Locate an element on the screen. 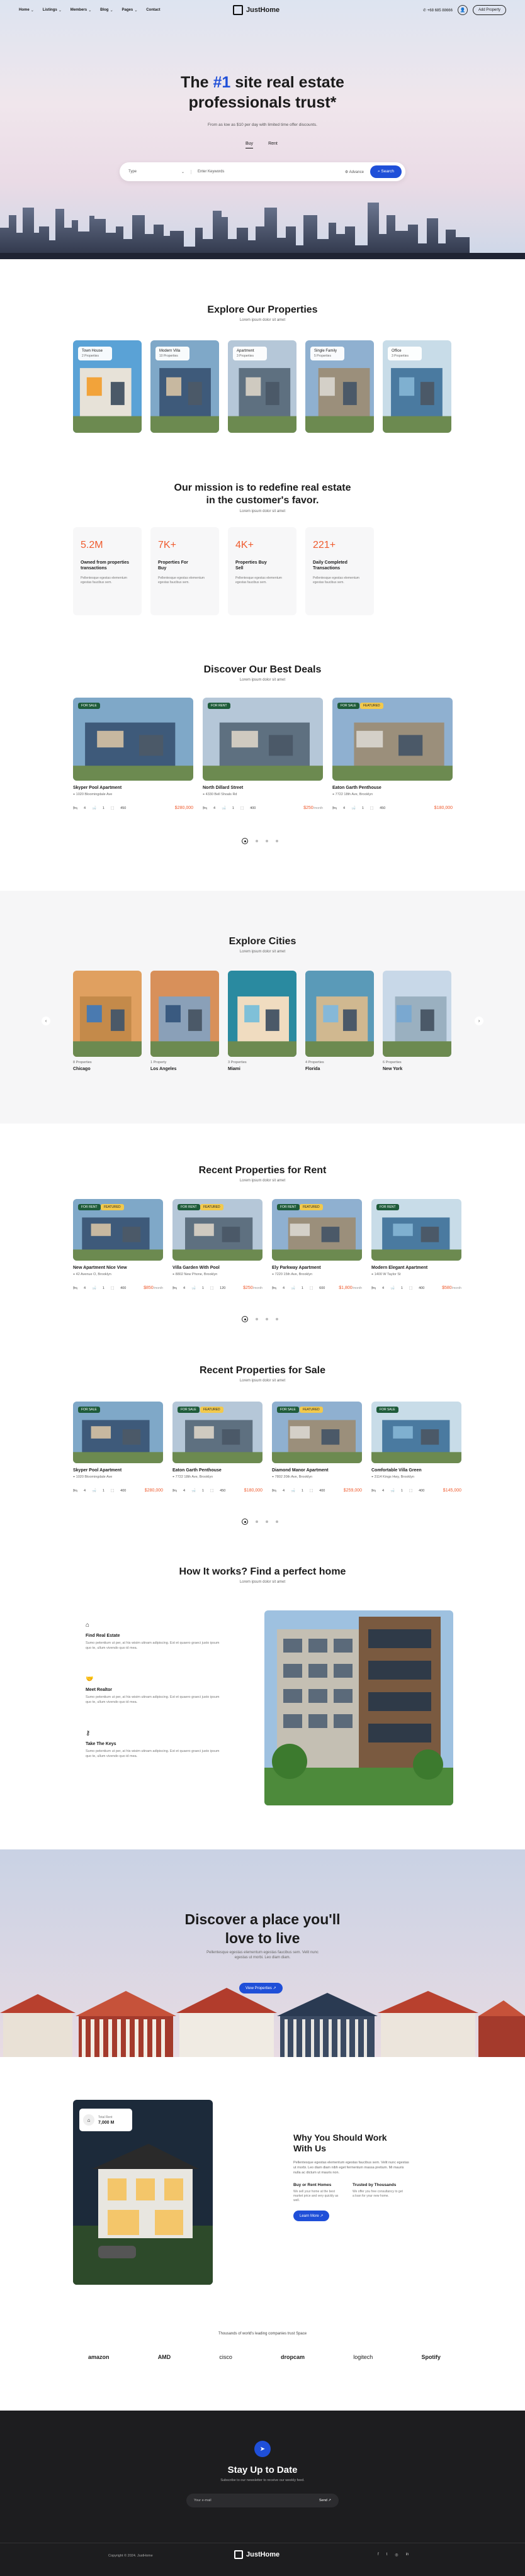 This screenshot has height=2576, width=525. nav-listings: Listings ⌄ is located at coordinates (52, 10).